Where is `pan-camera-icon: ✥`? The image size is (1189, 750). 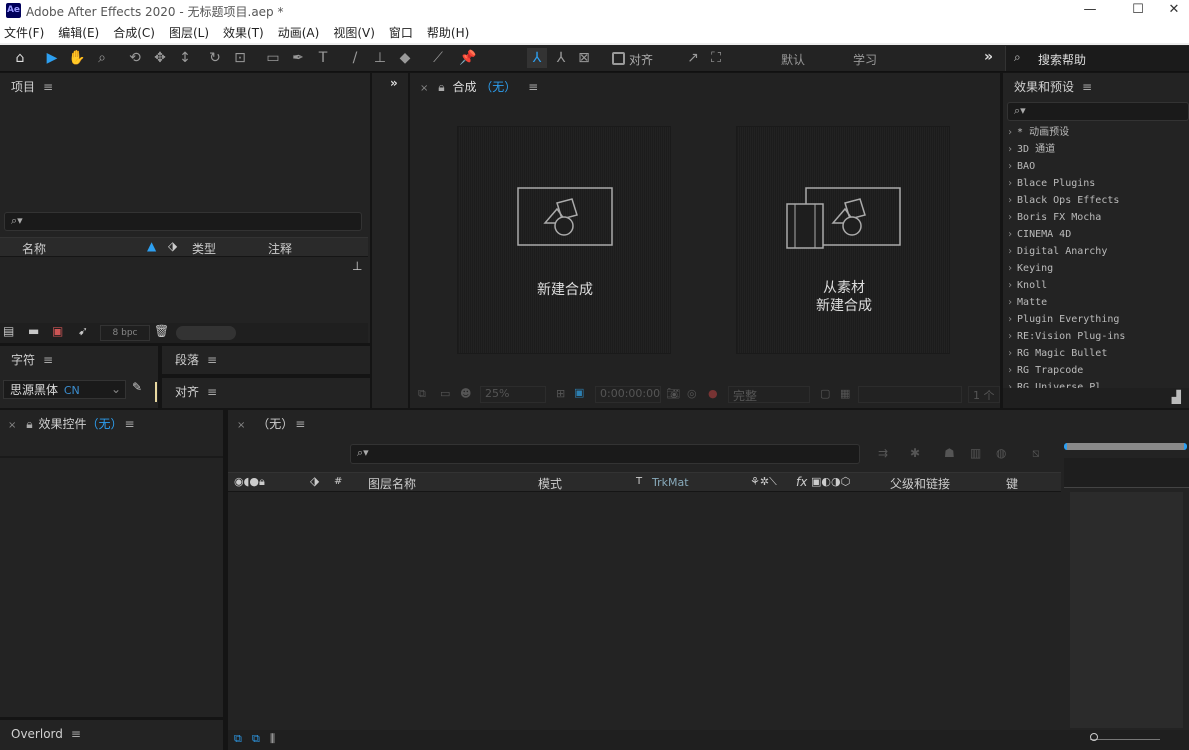
pan-camera-icon: ✥ is located at coordinates (160, 58).